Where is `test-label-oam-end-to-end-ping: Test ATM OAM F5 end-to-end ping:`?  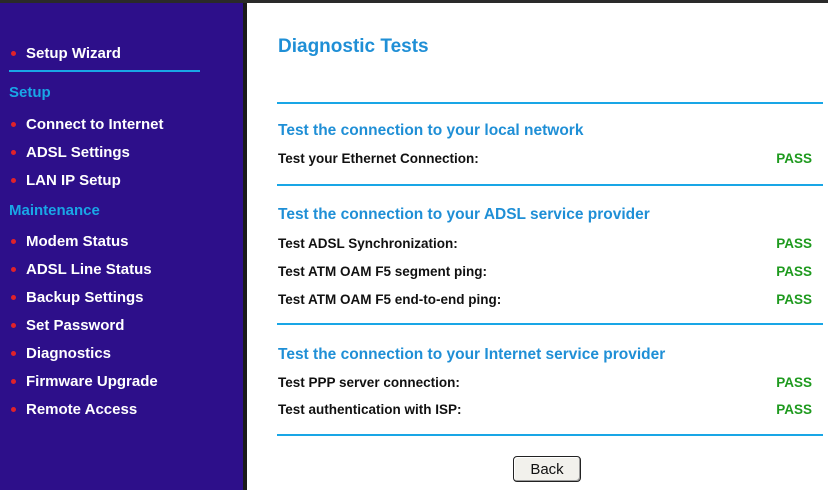 test-label-oam-end-to-end-ping: Test ATM OAM F5 end-to-end ping: is located at coordinates (390, 299).